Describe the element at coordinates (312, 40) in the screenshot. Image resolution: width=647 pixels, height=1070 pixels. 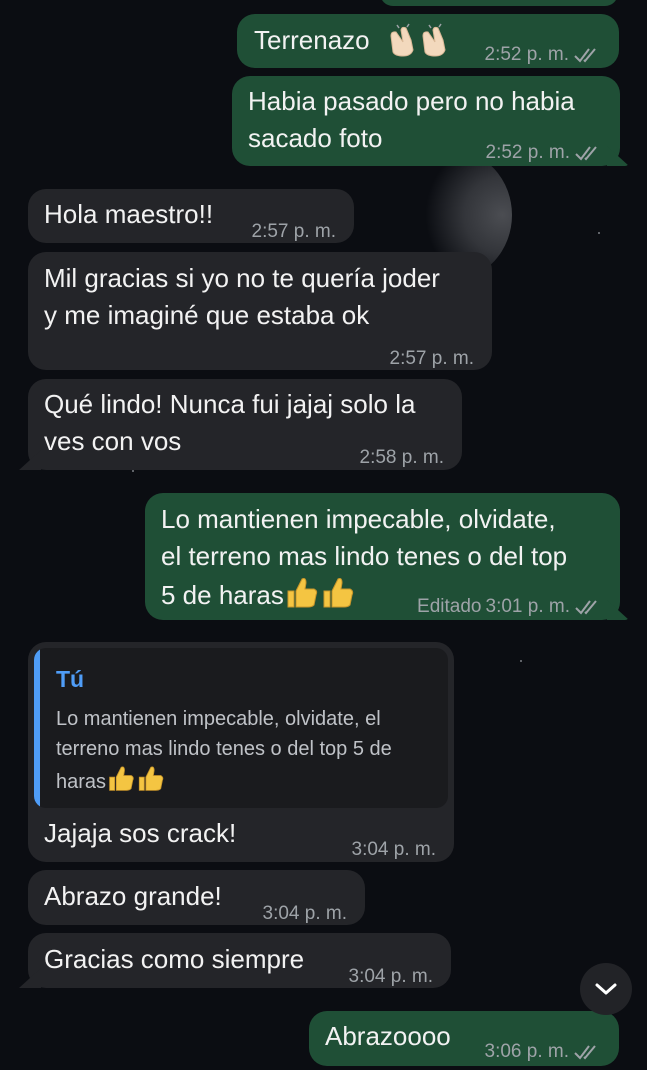
I see `message-text: Terrenazo` at that location.